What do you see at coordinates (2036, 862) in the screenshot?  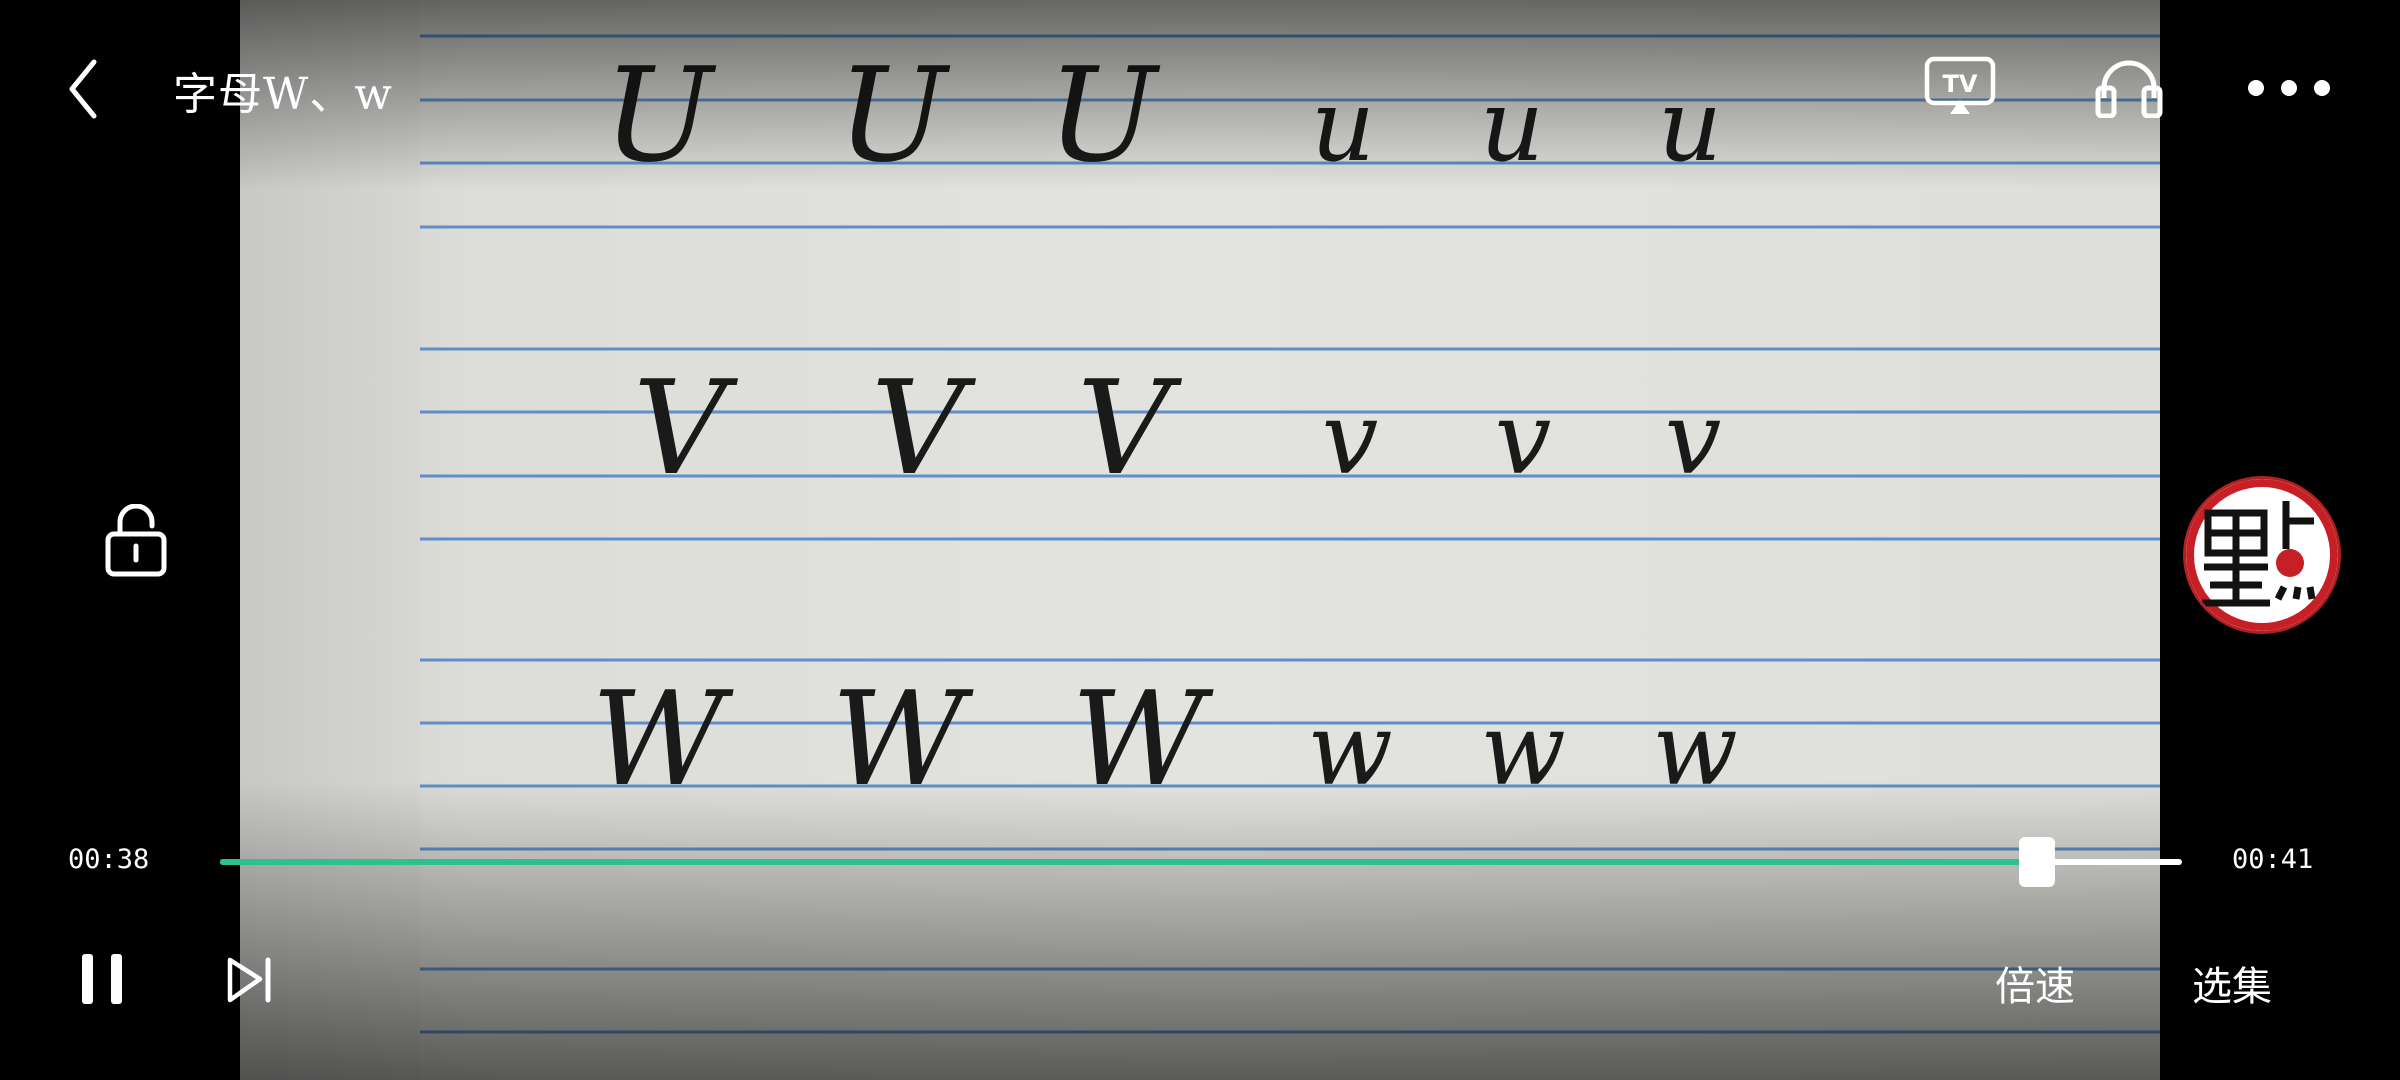 I see `progress-thumb` at bounding box center [2036, 862].